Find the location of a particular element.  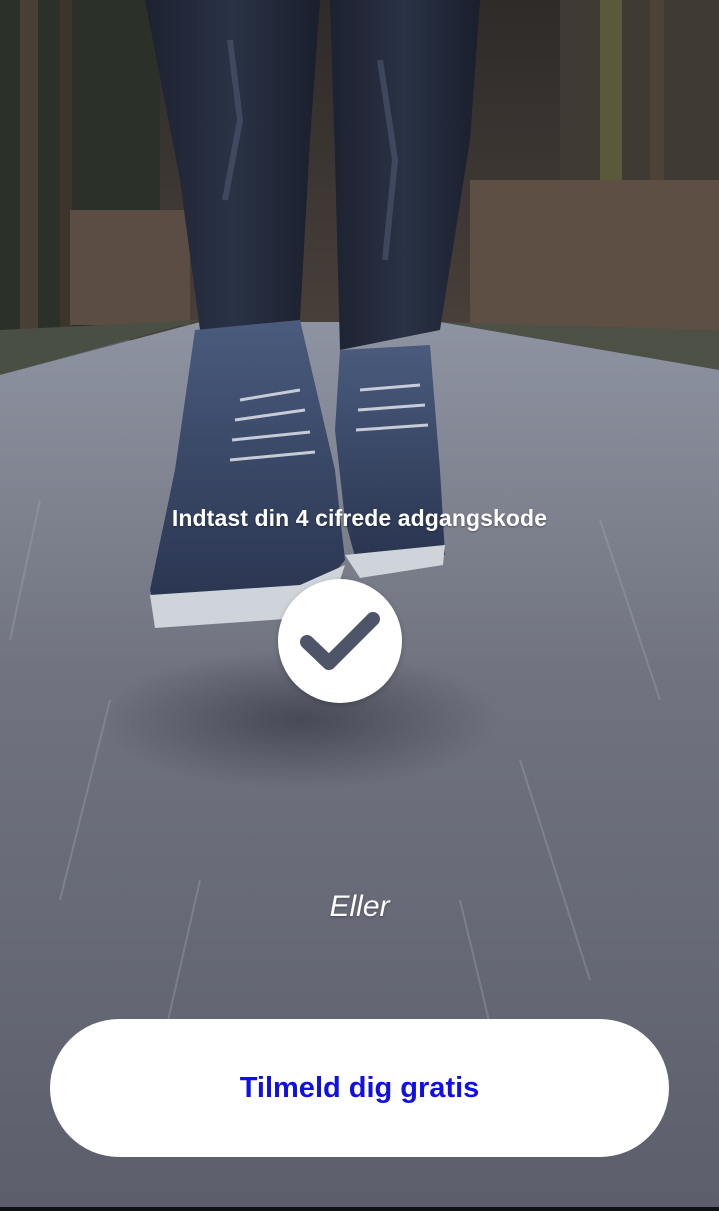

signup-label: Tilmeld dig gratis is located at coordinates (359, 1087).